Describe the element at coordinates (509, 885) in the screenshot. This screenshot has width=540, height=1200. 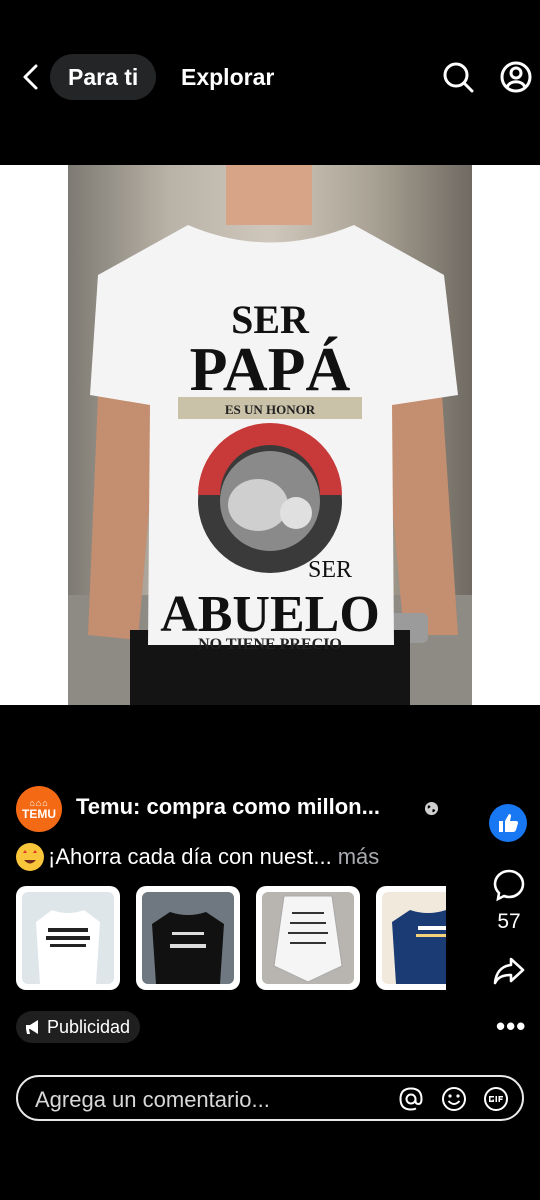
I see `comment-icon` at that location.